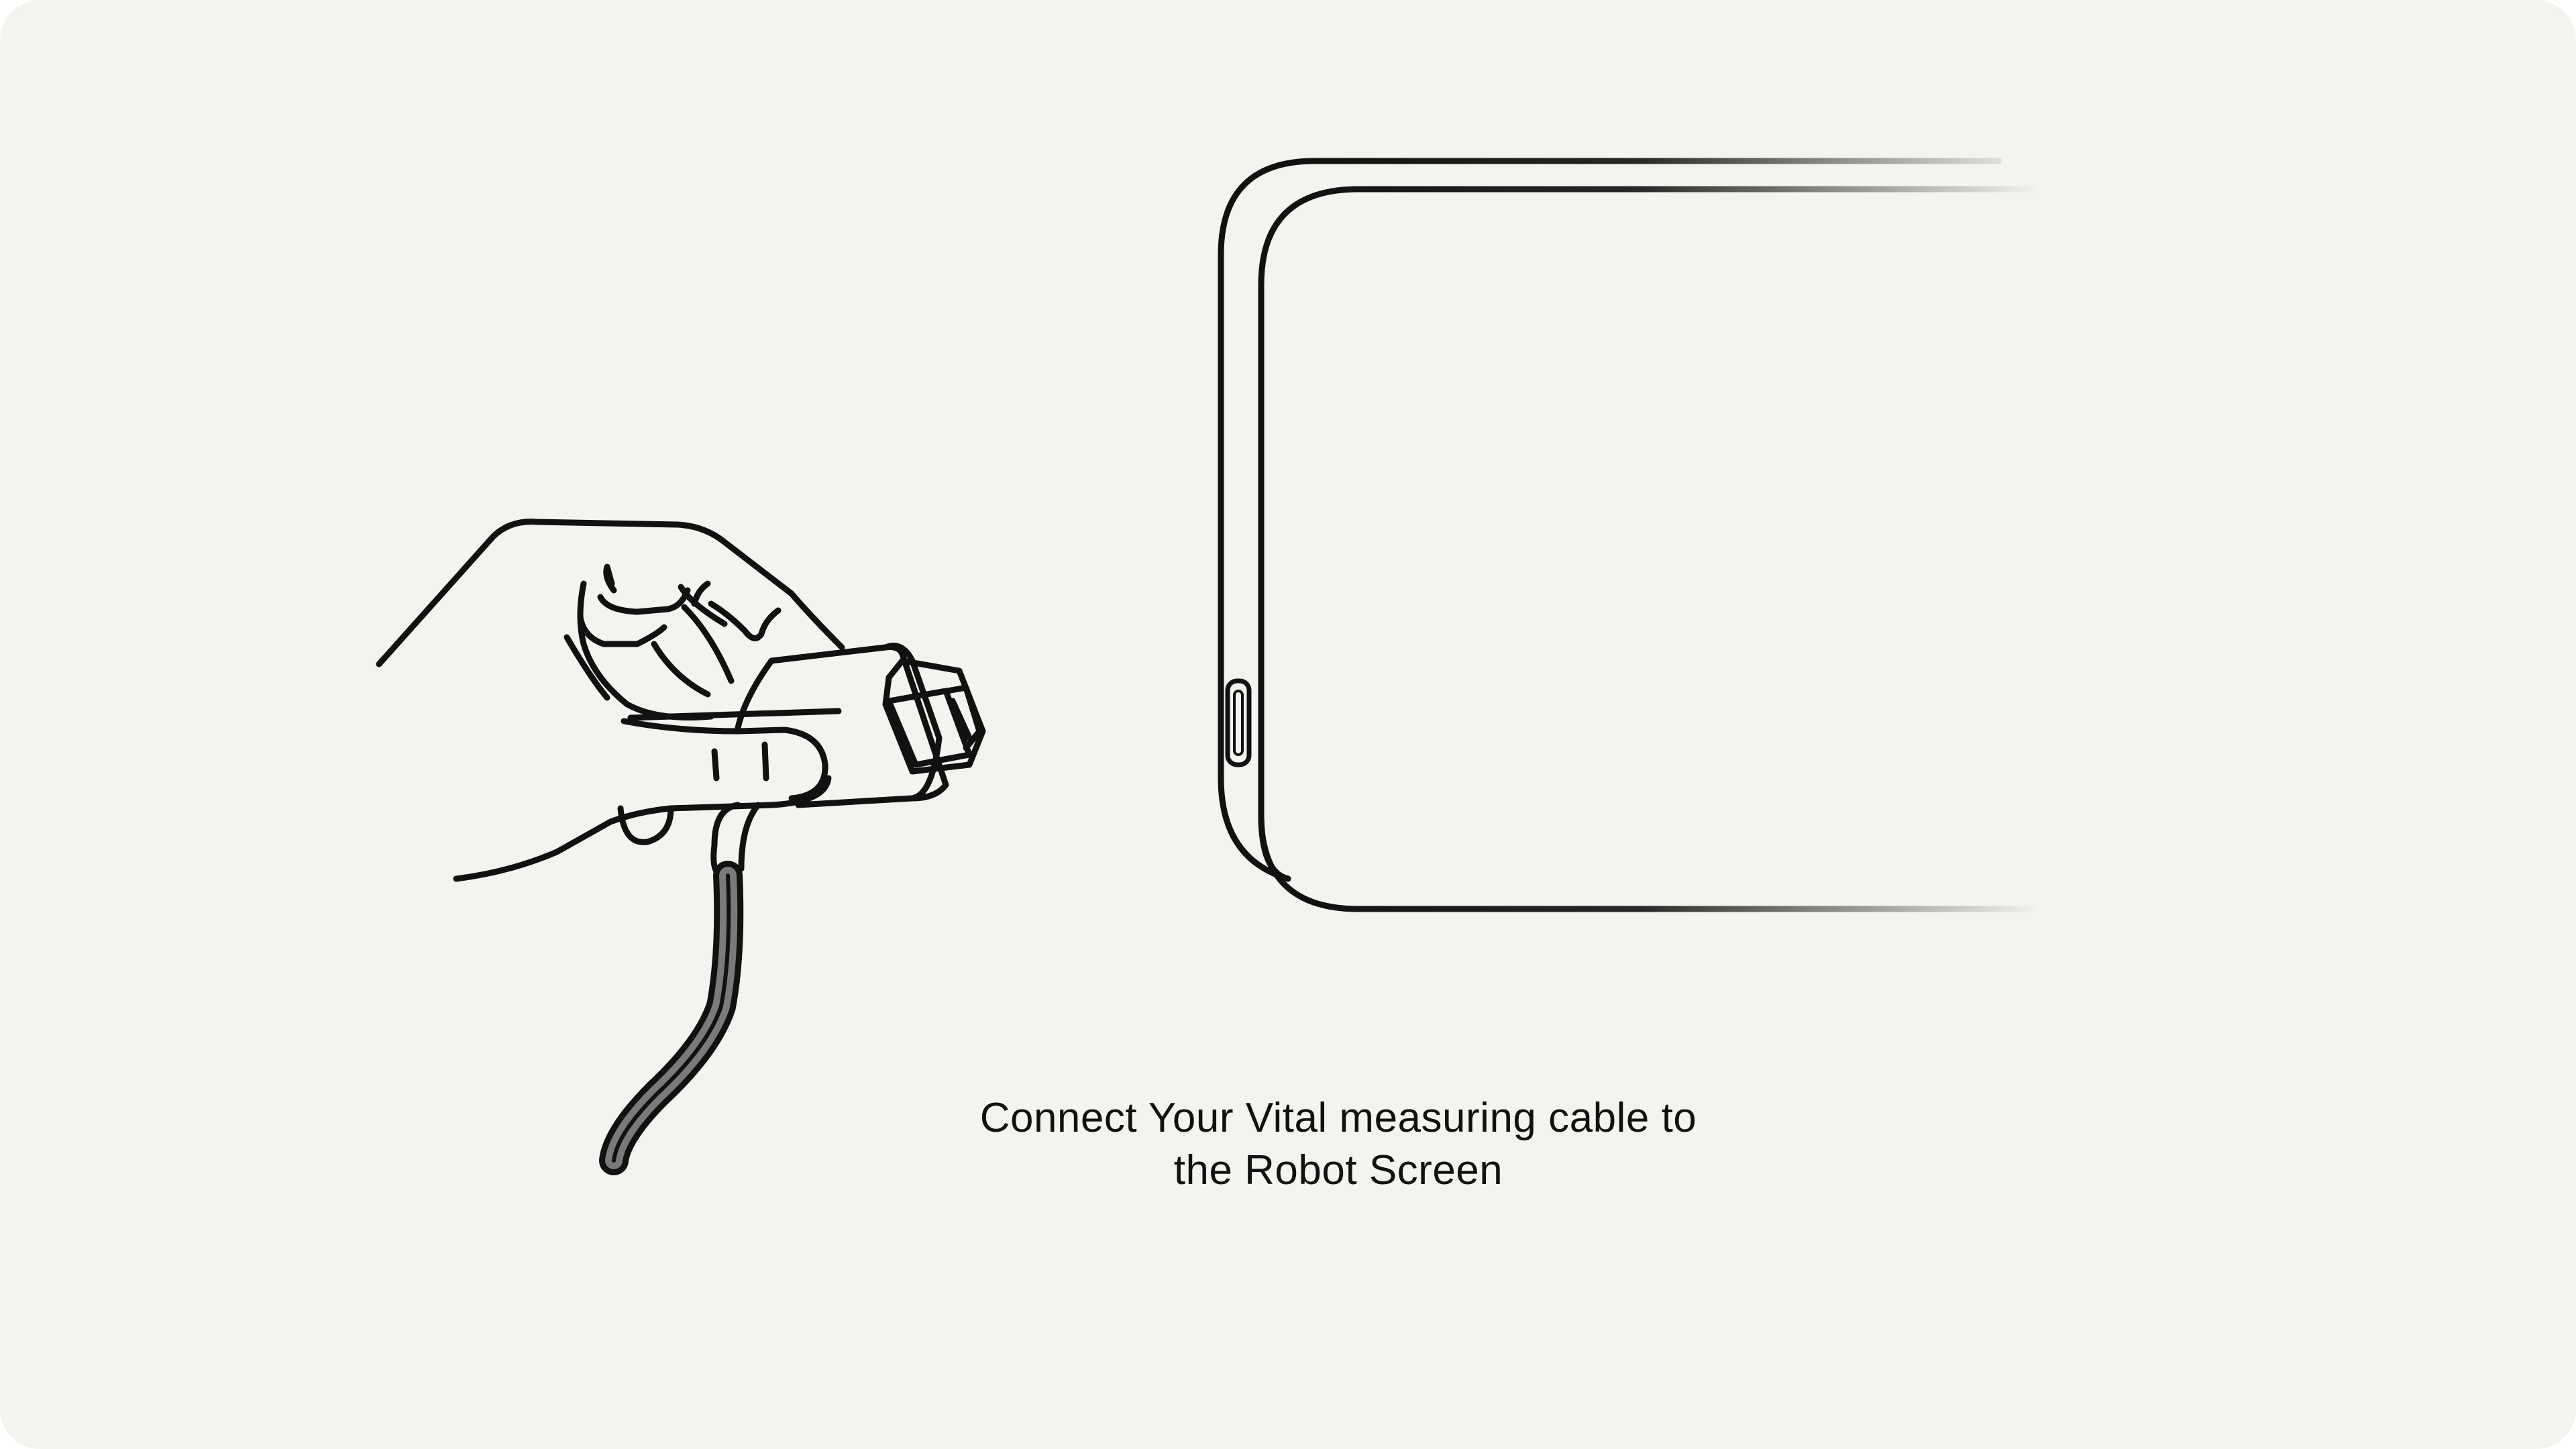 This screenshot has height=1449, width=2576. Describe the element at coordinates (1338, 1118) in the screenshot. I see `instruction-line-1: Connect Your Vital measuring cable to` at that location.